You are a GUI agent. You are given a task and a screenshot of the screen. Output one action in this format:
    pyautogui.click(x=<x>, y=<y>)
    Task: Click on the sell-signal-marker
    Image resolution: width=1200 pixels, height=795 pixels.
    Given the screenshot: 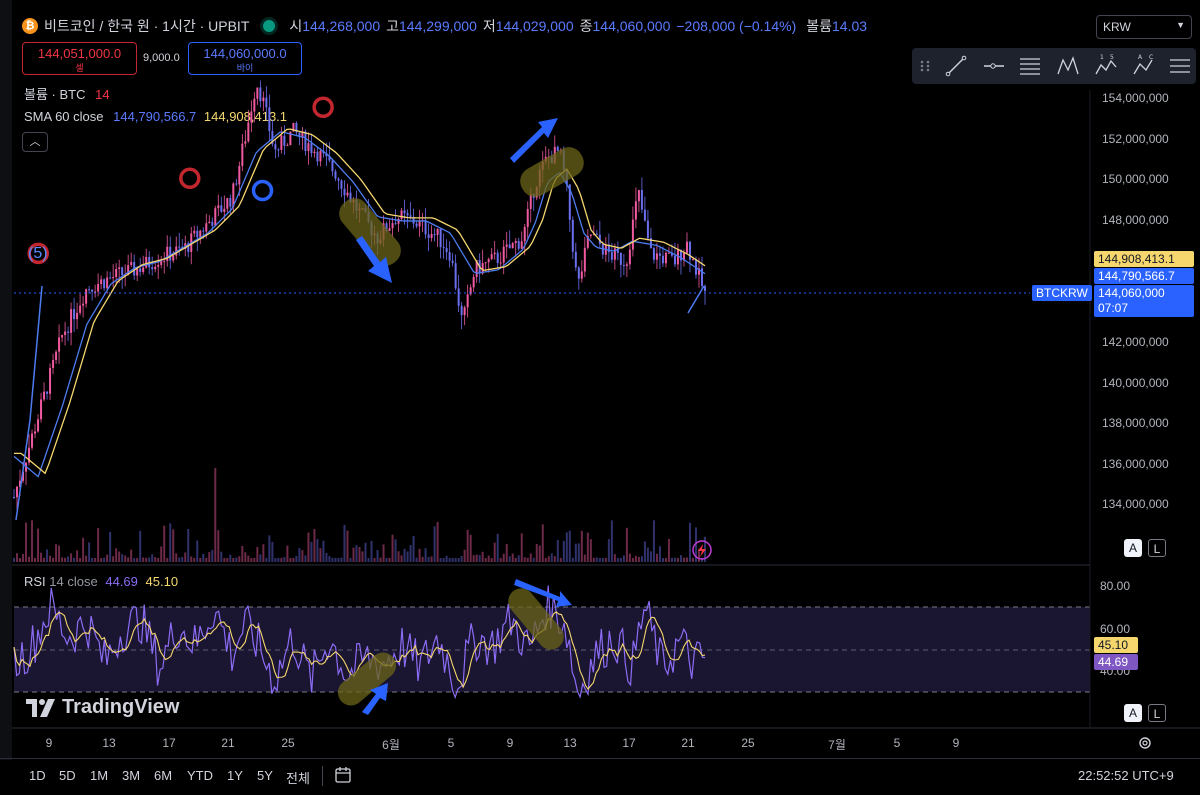 What is the action you would take?
    pyautogui.click(x=190, y=178)
    